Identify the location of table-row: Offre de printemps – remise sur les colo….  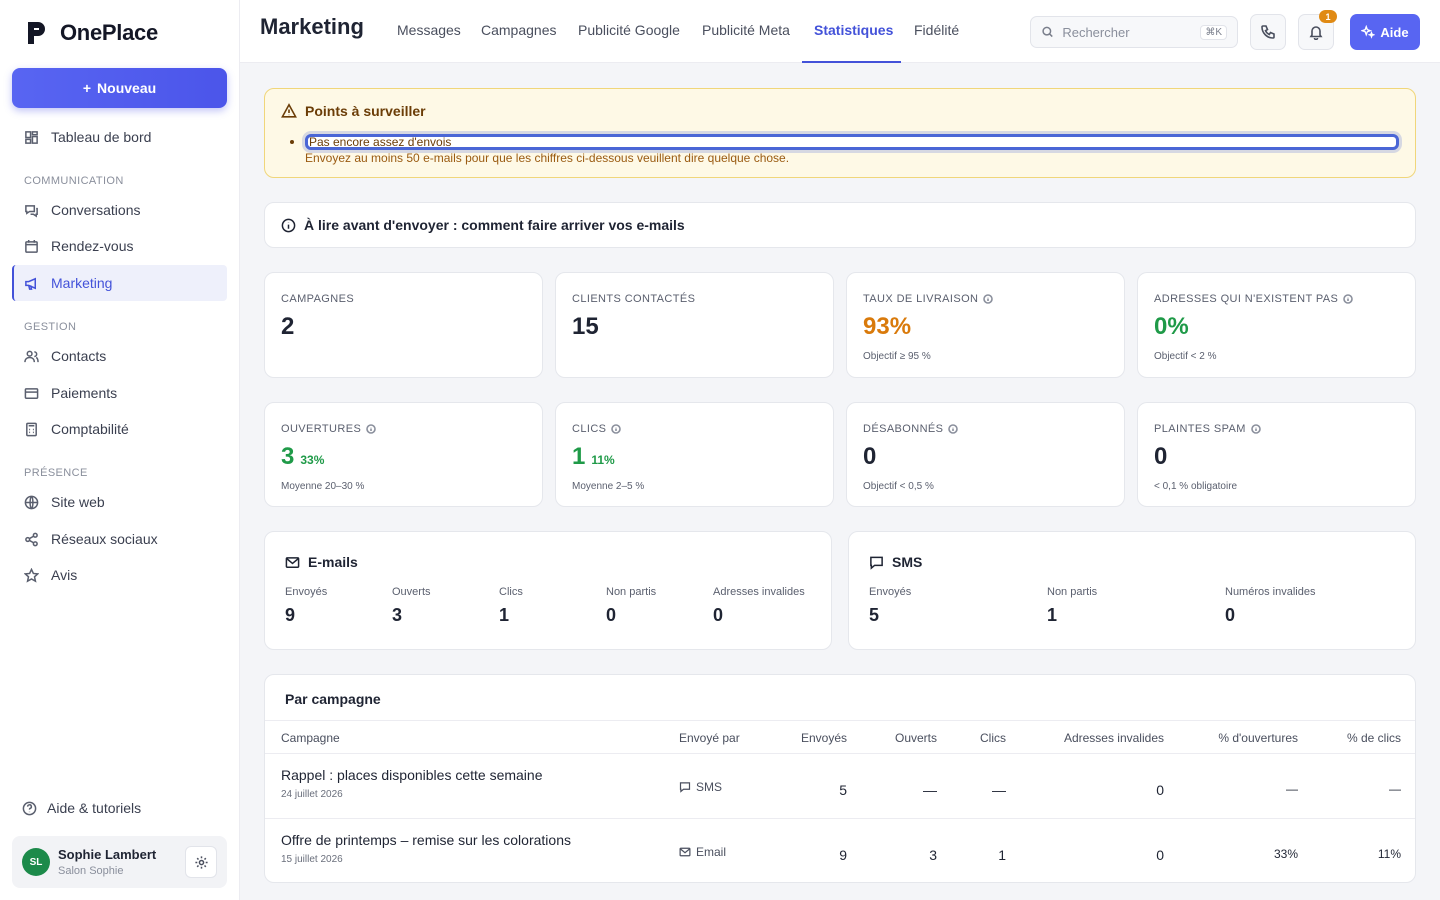
(840, 850).